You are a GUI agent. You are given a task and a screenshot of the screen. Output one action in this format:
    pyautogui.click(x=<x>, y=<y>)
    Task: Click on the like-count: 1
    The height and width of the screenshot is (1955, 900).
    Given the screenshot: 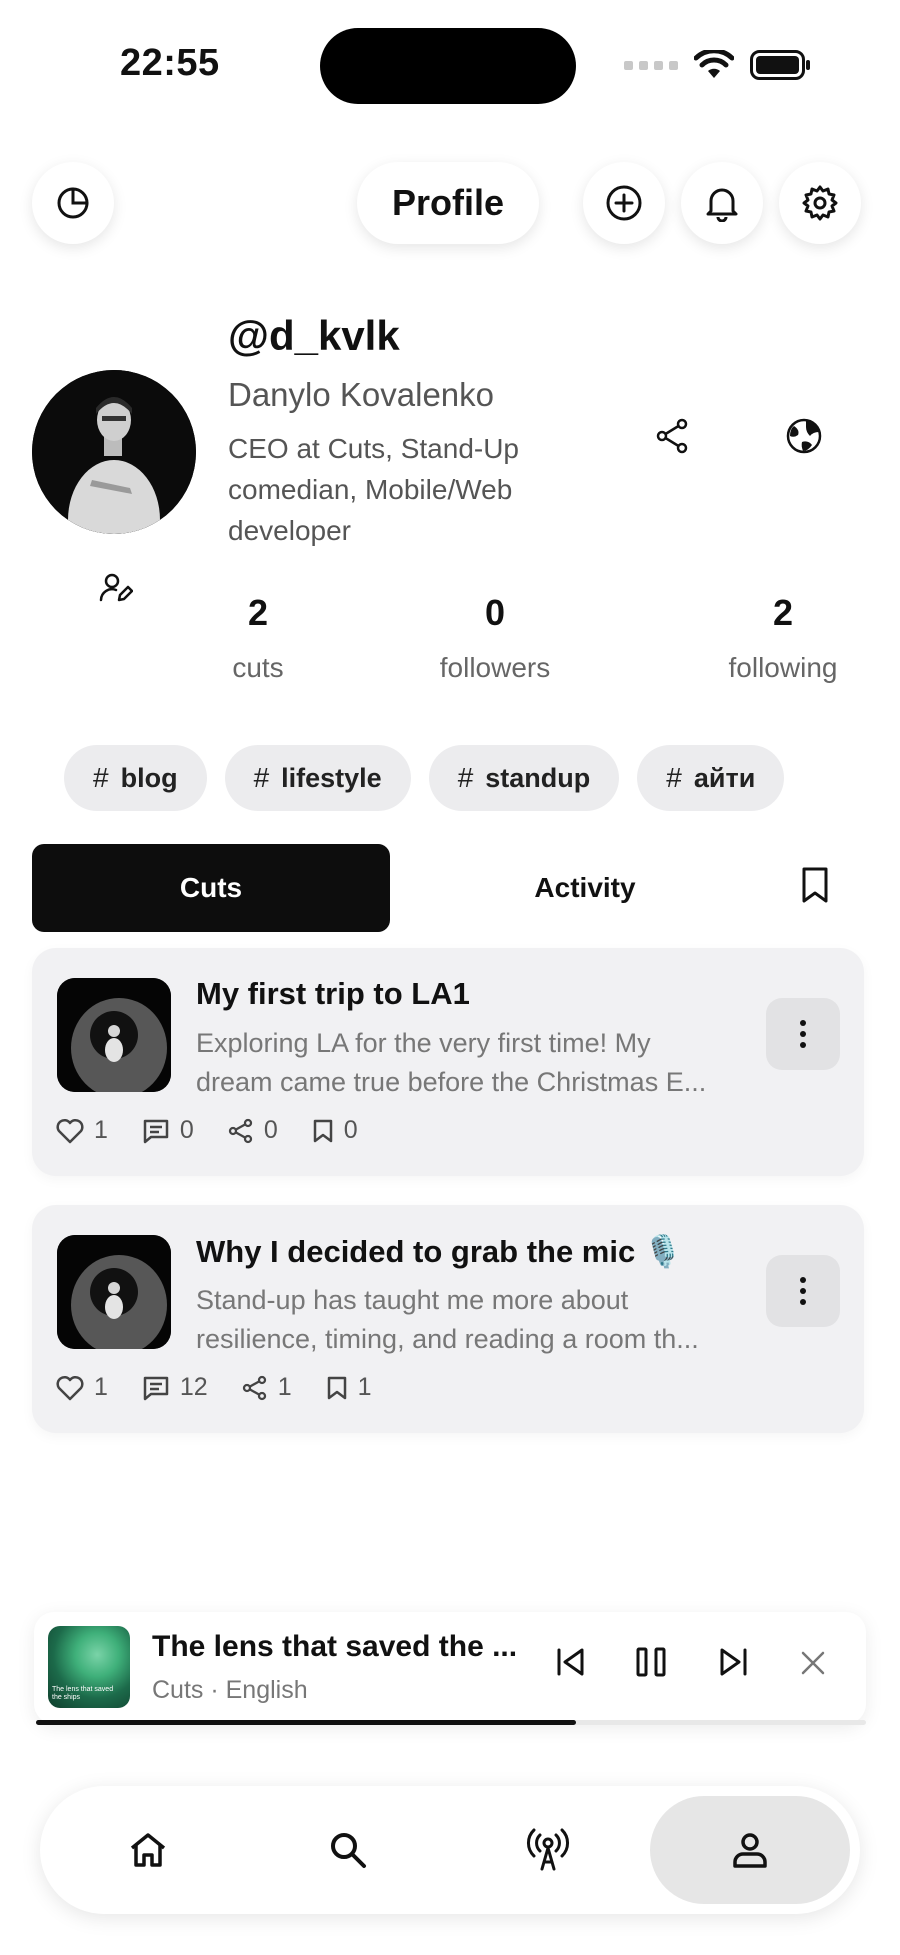 What is the action you would take?
    pyautogui.click(x=101, y=1130)
    